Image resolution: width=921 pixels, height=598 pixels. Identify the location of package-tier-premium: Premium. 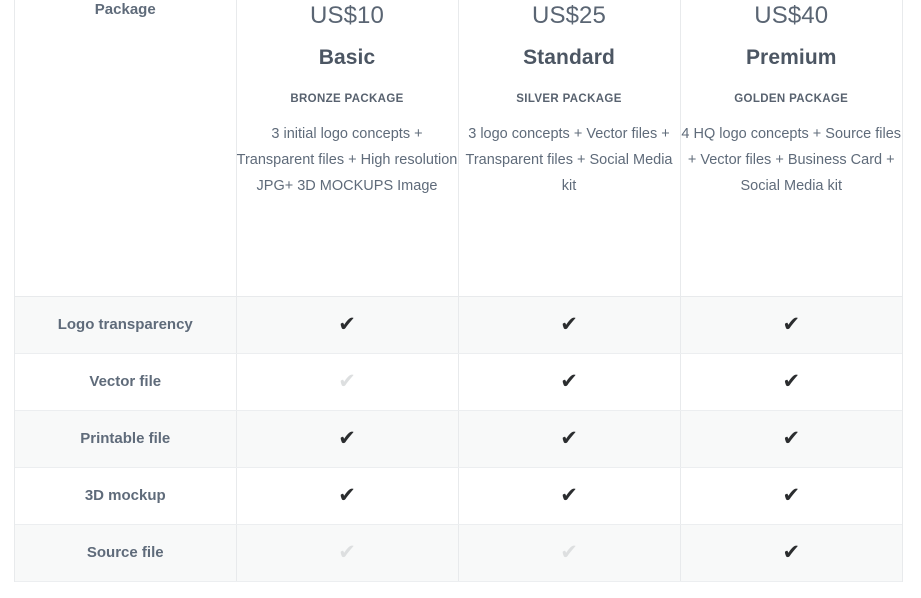
(791, 57).